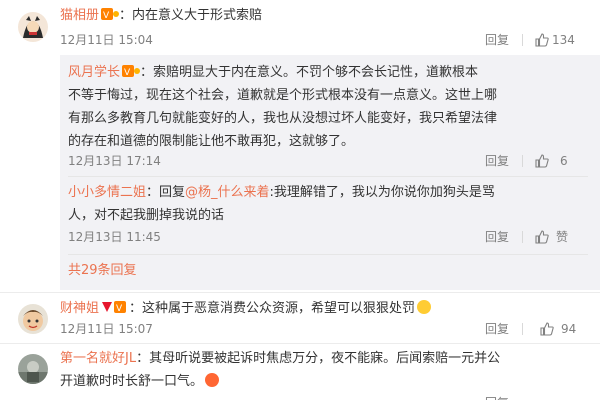 This screenshot has height=400, width=600. Describe the element at coordinates (563, 40) in the screenshot. I see `like-count: 134` at that location.